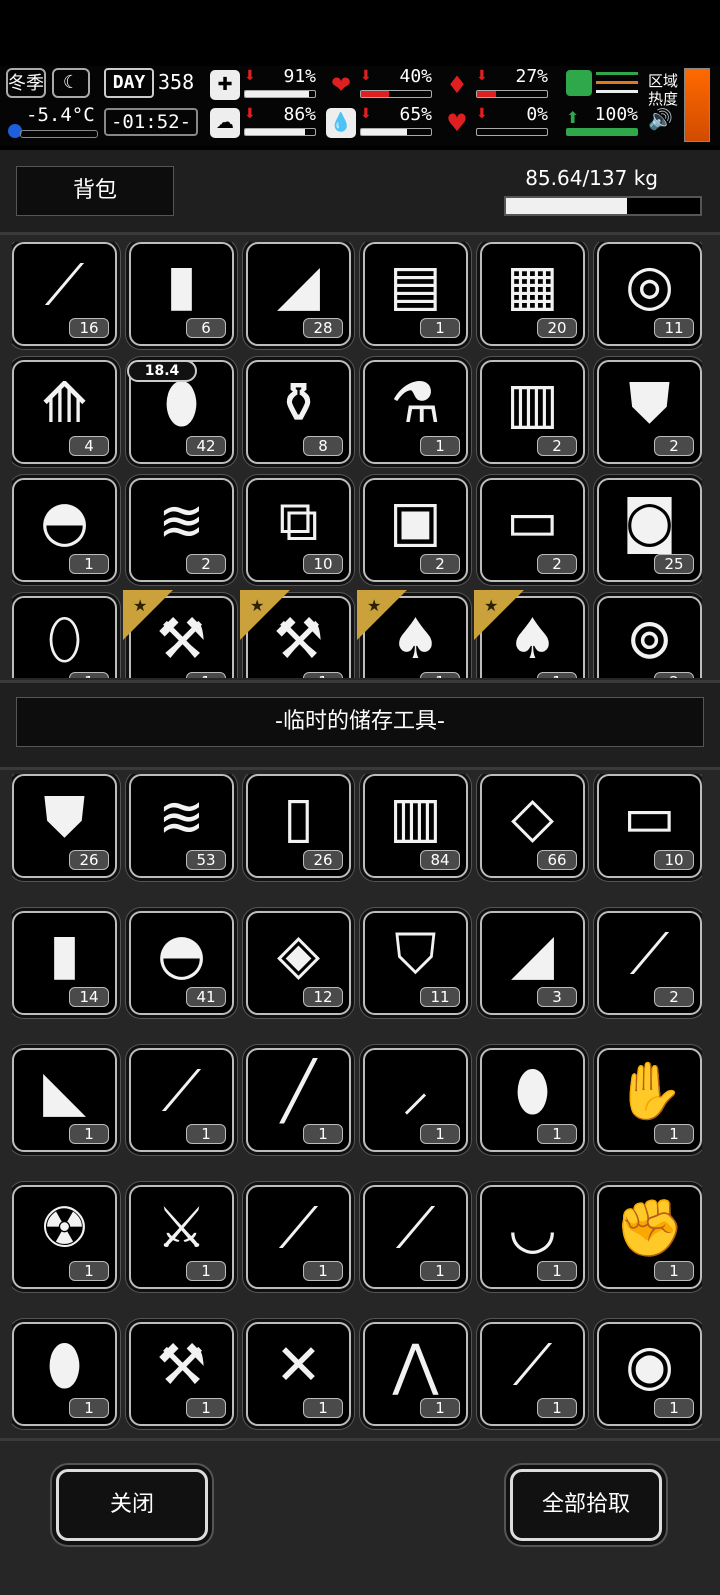 The image size is (720, 1595). What do you see at coordinates (415, 294) in the screenshot?
I see `inventory-slot: ▤ 1` at bounding box center [415, 294].